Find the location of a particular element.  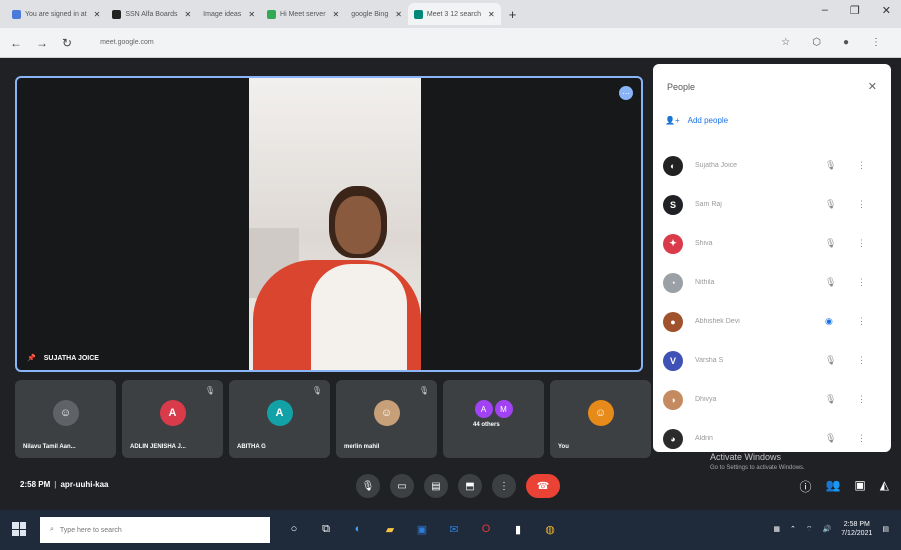

chrome-icon: ◍ is located at coordinates (550, 529).